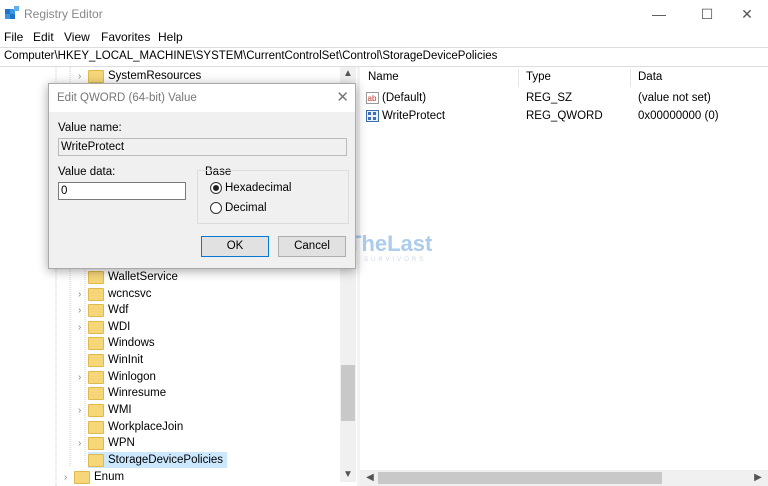 The width and height of the screenshot is (768, 486). I want to click on dialog-title: Edit QWORD (64-bit) Value, so click(127, 98).